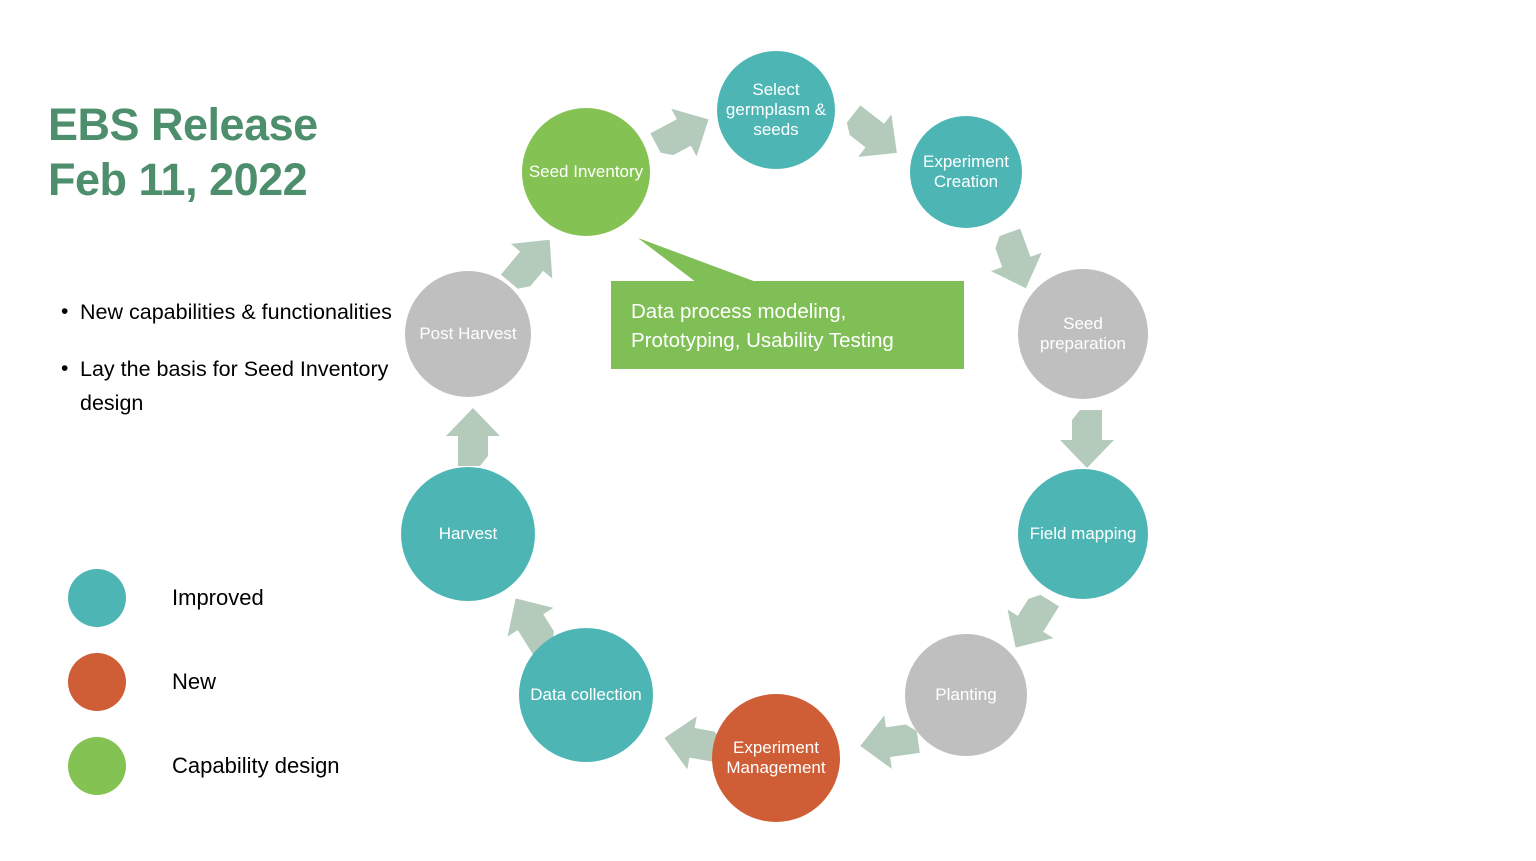  I want to click on process-node-field-mapping: Field mapping, so click(1083, 534).